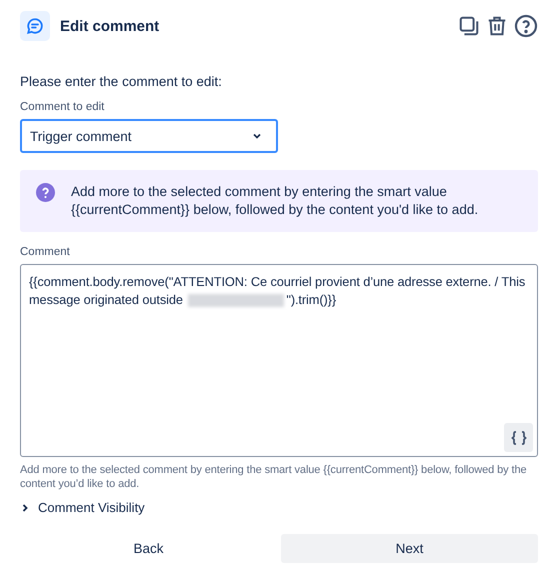 This screenshot has height=571, width=558. I want to click on next-button: Next, so click(409, 548).